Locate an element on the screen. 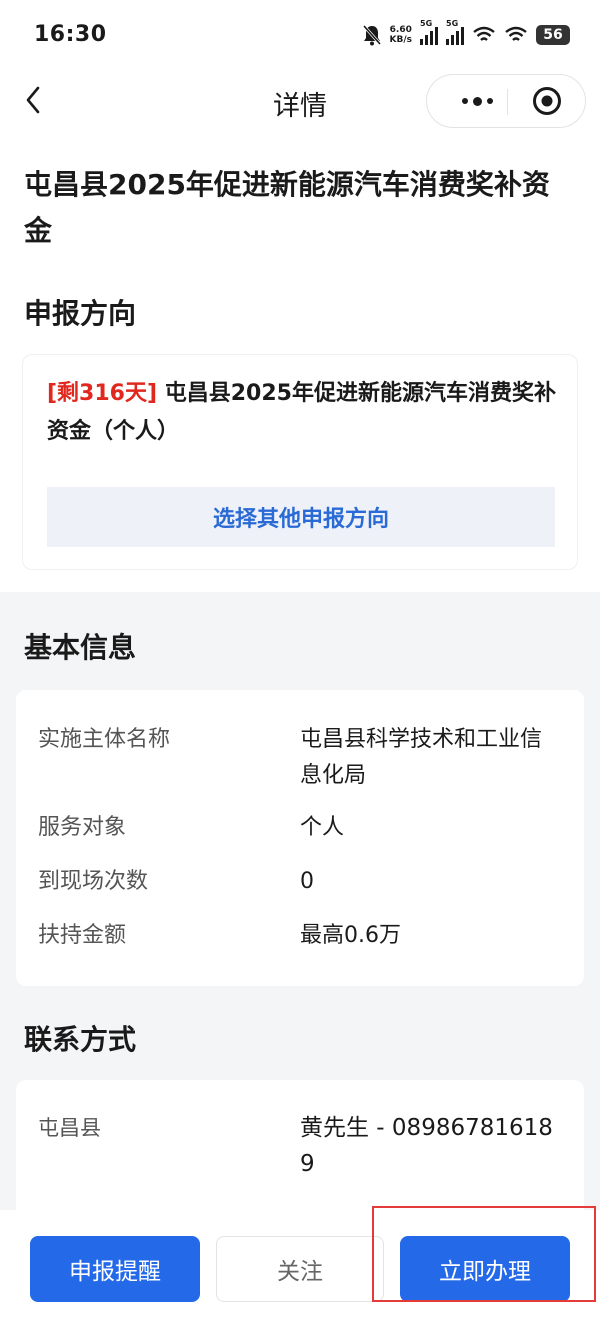  more-icon is located at coordinates (477, 101).